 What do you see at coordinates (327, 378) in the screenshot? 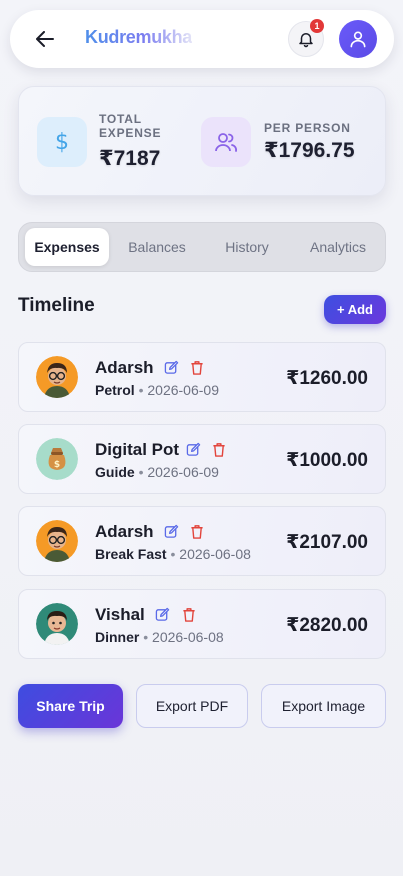
I see `expense-amount: ₹1260.00` at bounding box center [327, 378].